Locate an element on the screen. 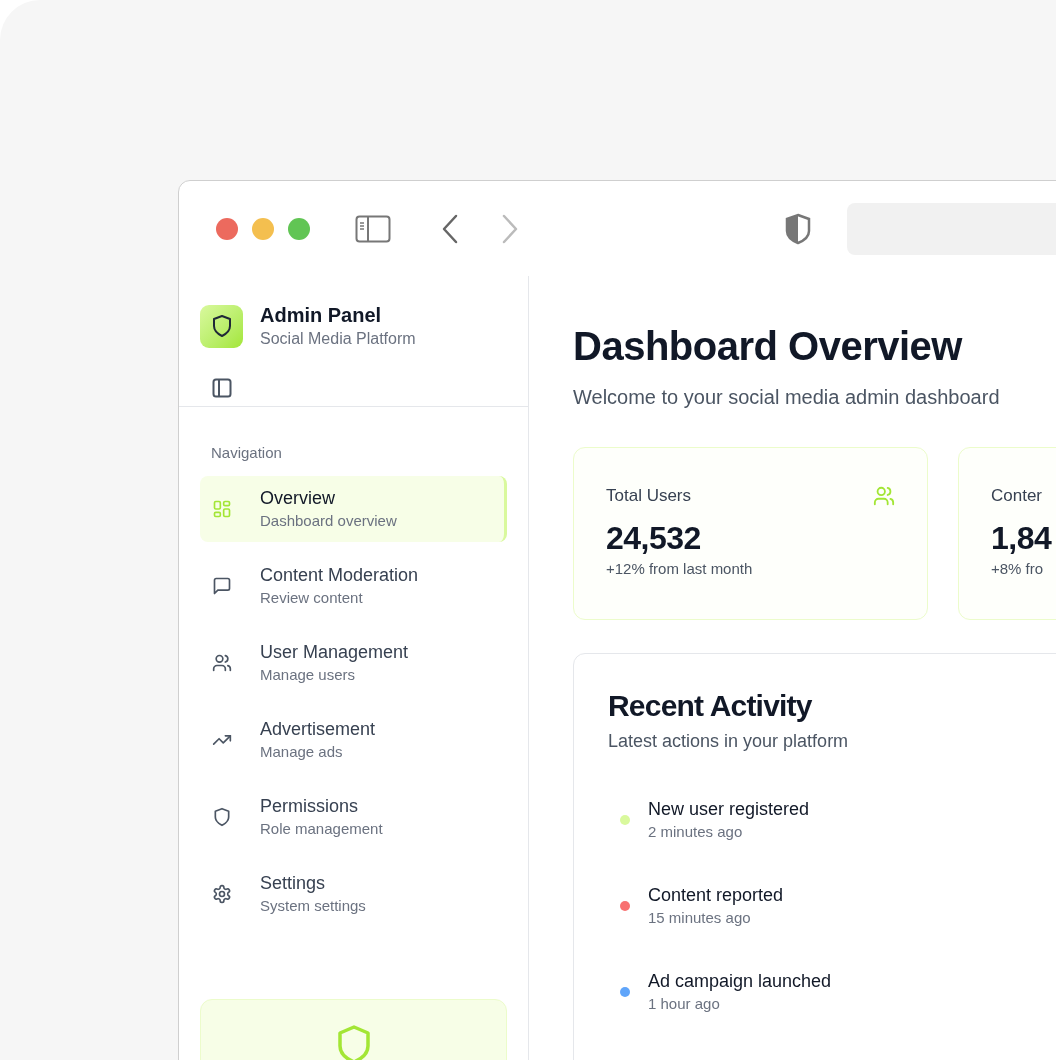  nav-description: Manage ads is located at coordinates (302, 752).